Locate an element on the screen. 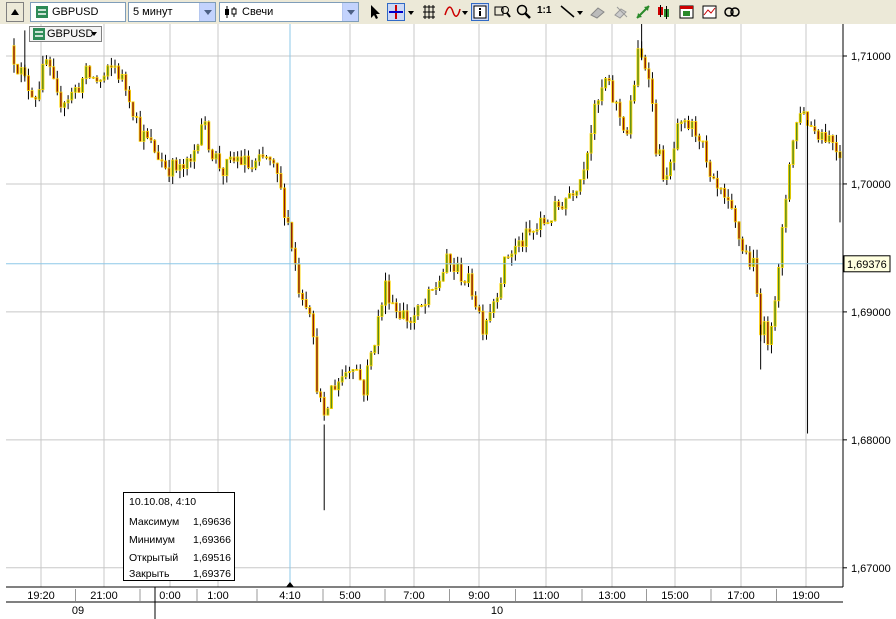  magnifier-icon is located at coordinates (524, 12).